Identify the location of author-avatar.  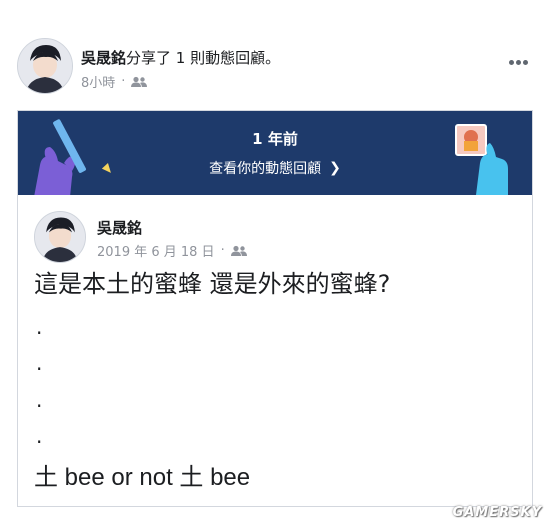
(45, 66).